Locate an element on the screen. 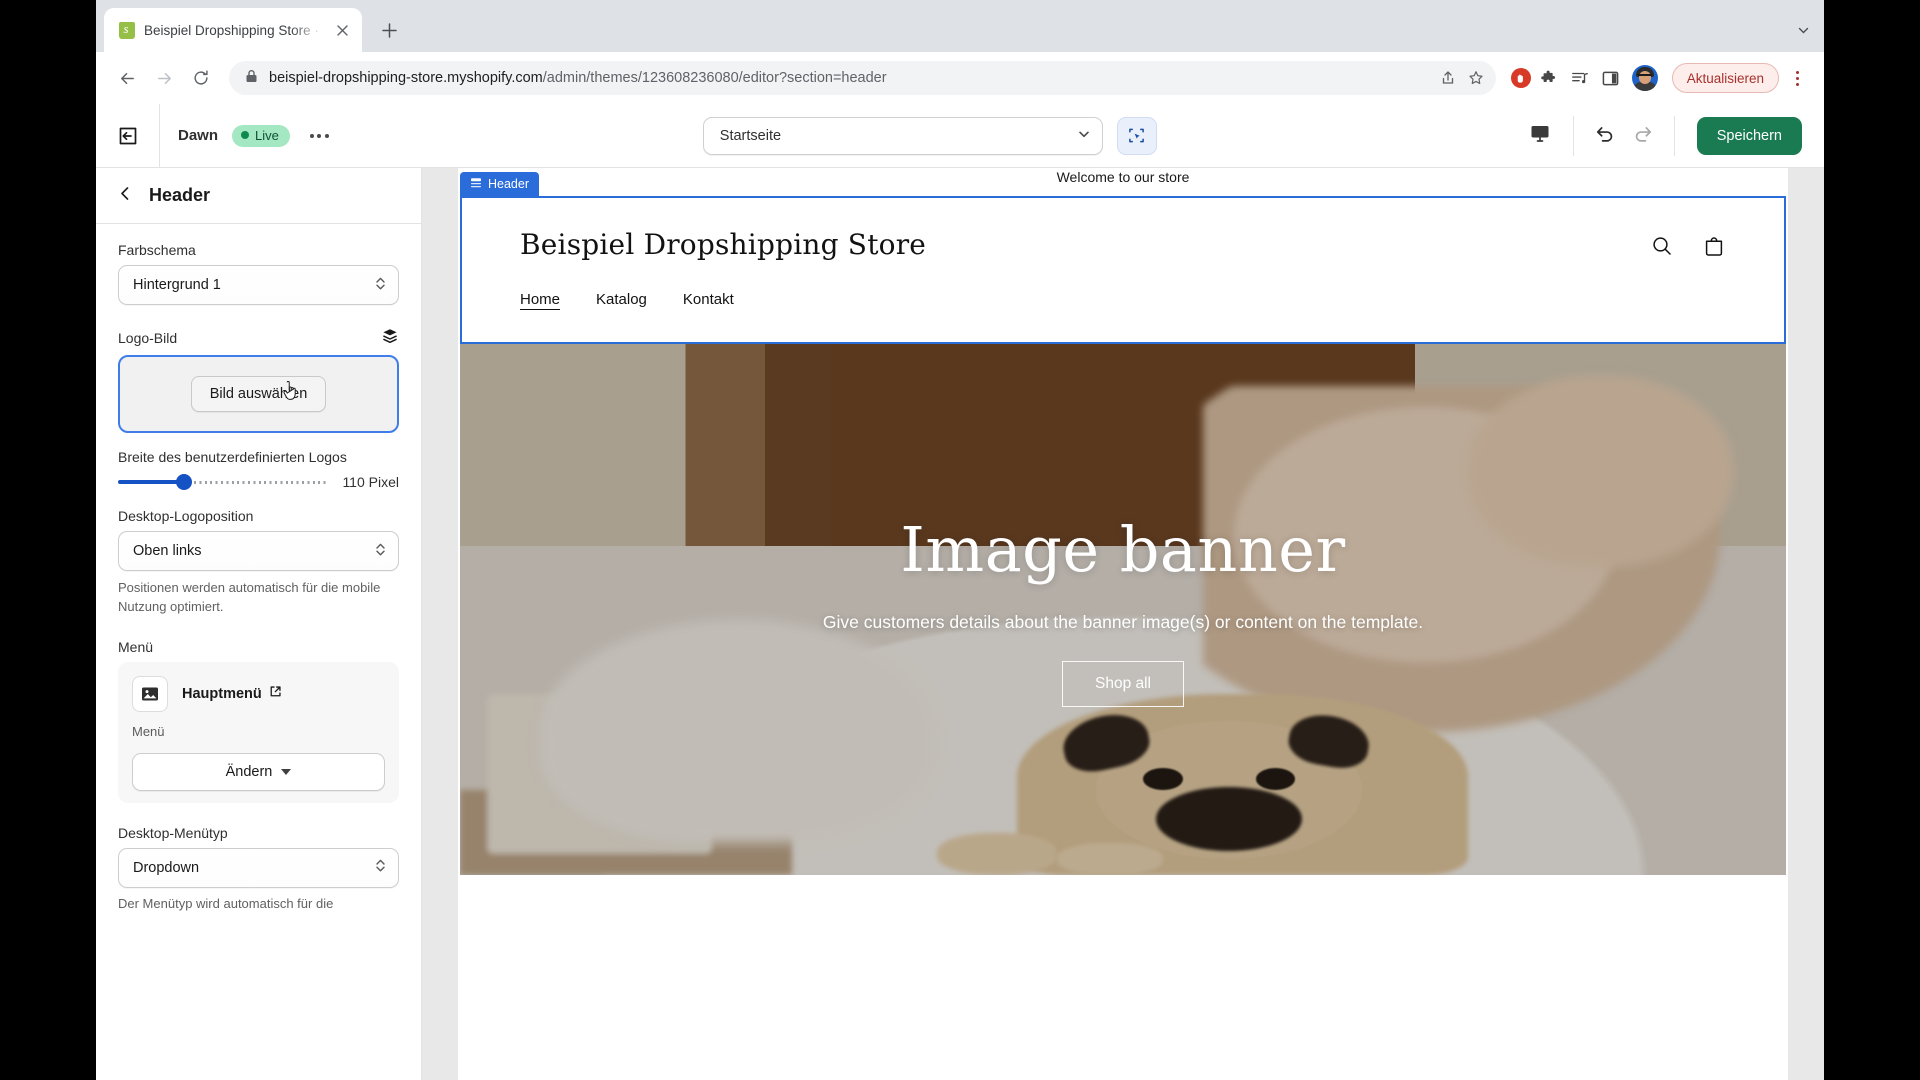 The width and height of the screenshot is (1920, 1080). desktop-menu-type-value: Dropdown is located at coordinates (166, 867).